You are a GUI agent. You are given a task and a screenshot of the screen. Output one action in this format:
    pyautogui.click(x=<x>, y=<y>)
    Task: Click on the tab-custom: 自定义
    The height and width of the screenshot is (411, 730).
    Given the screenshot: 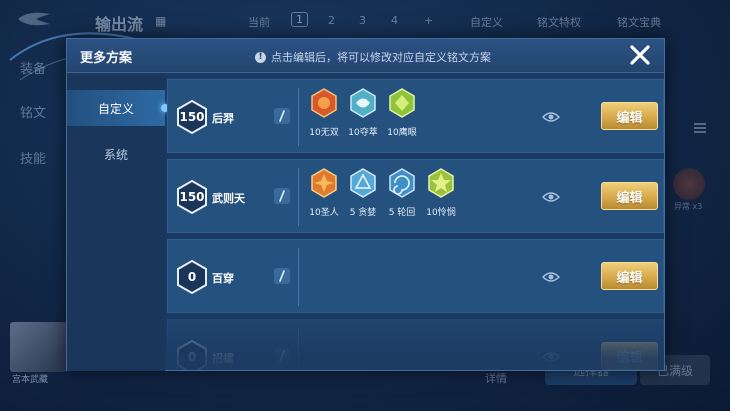 What is the action you would take?
    pyautogui.click(x=486, y=22)
    